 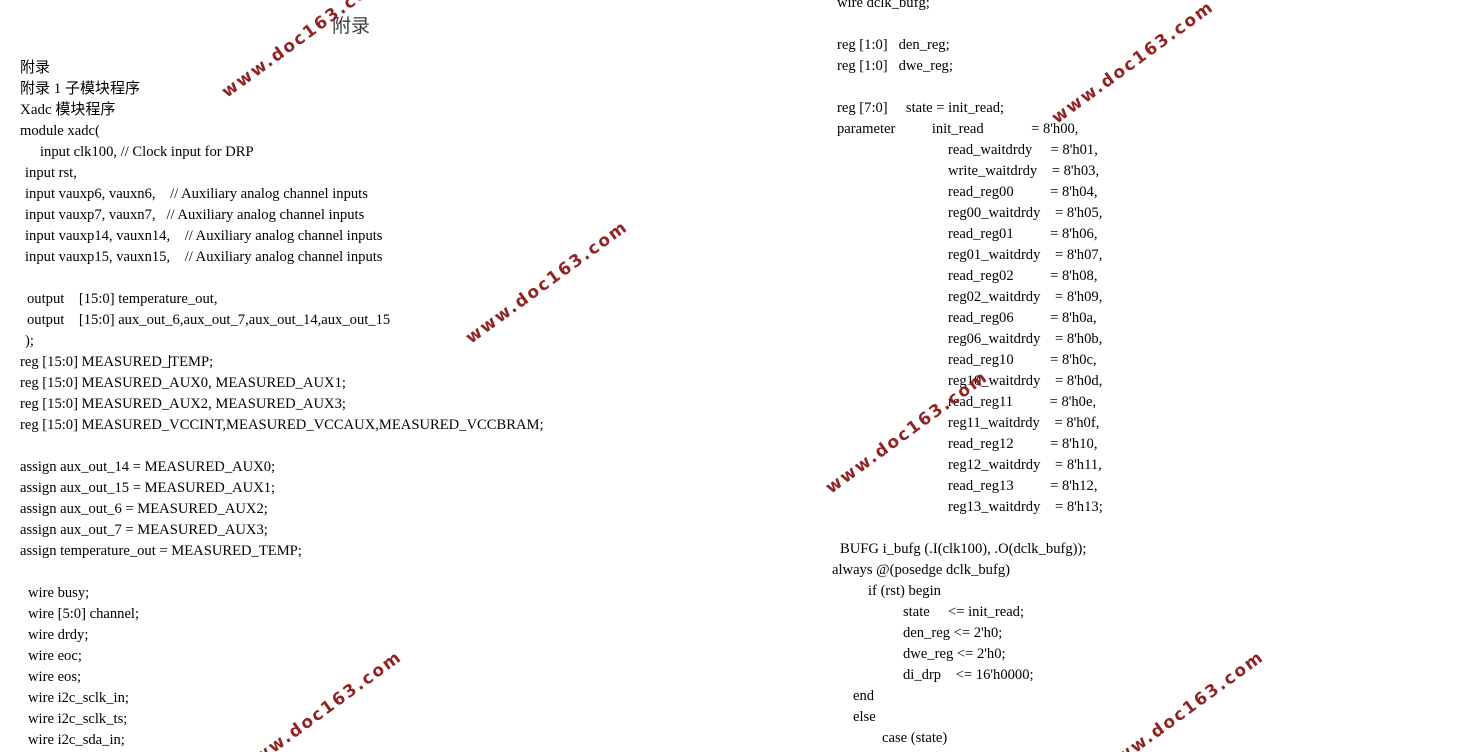 I want to click on code-line: module xadc(, so click(x=60, y=131).